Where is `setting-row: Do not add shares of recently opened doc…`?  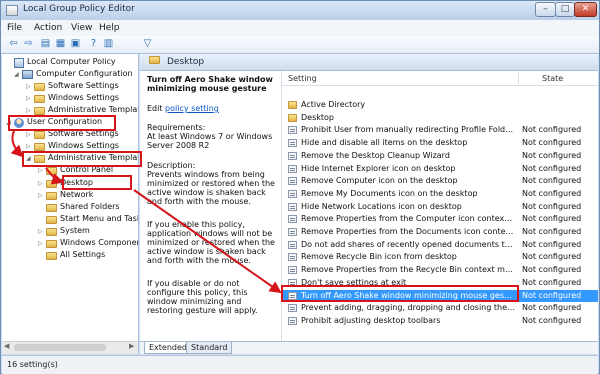
setting-row: Do not add shares of recently opened doc… is located at coordinates (440, 245).